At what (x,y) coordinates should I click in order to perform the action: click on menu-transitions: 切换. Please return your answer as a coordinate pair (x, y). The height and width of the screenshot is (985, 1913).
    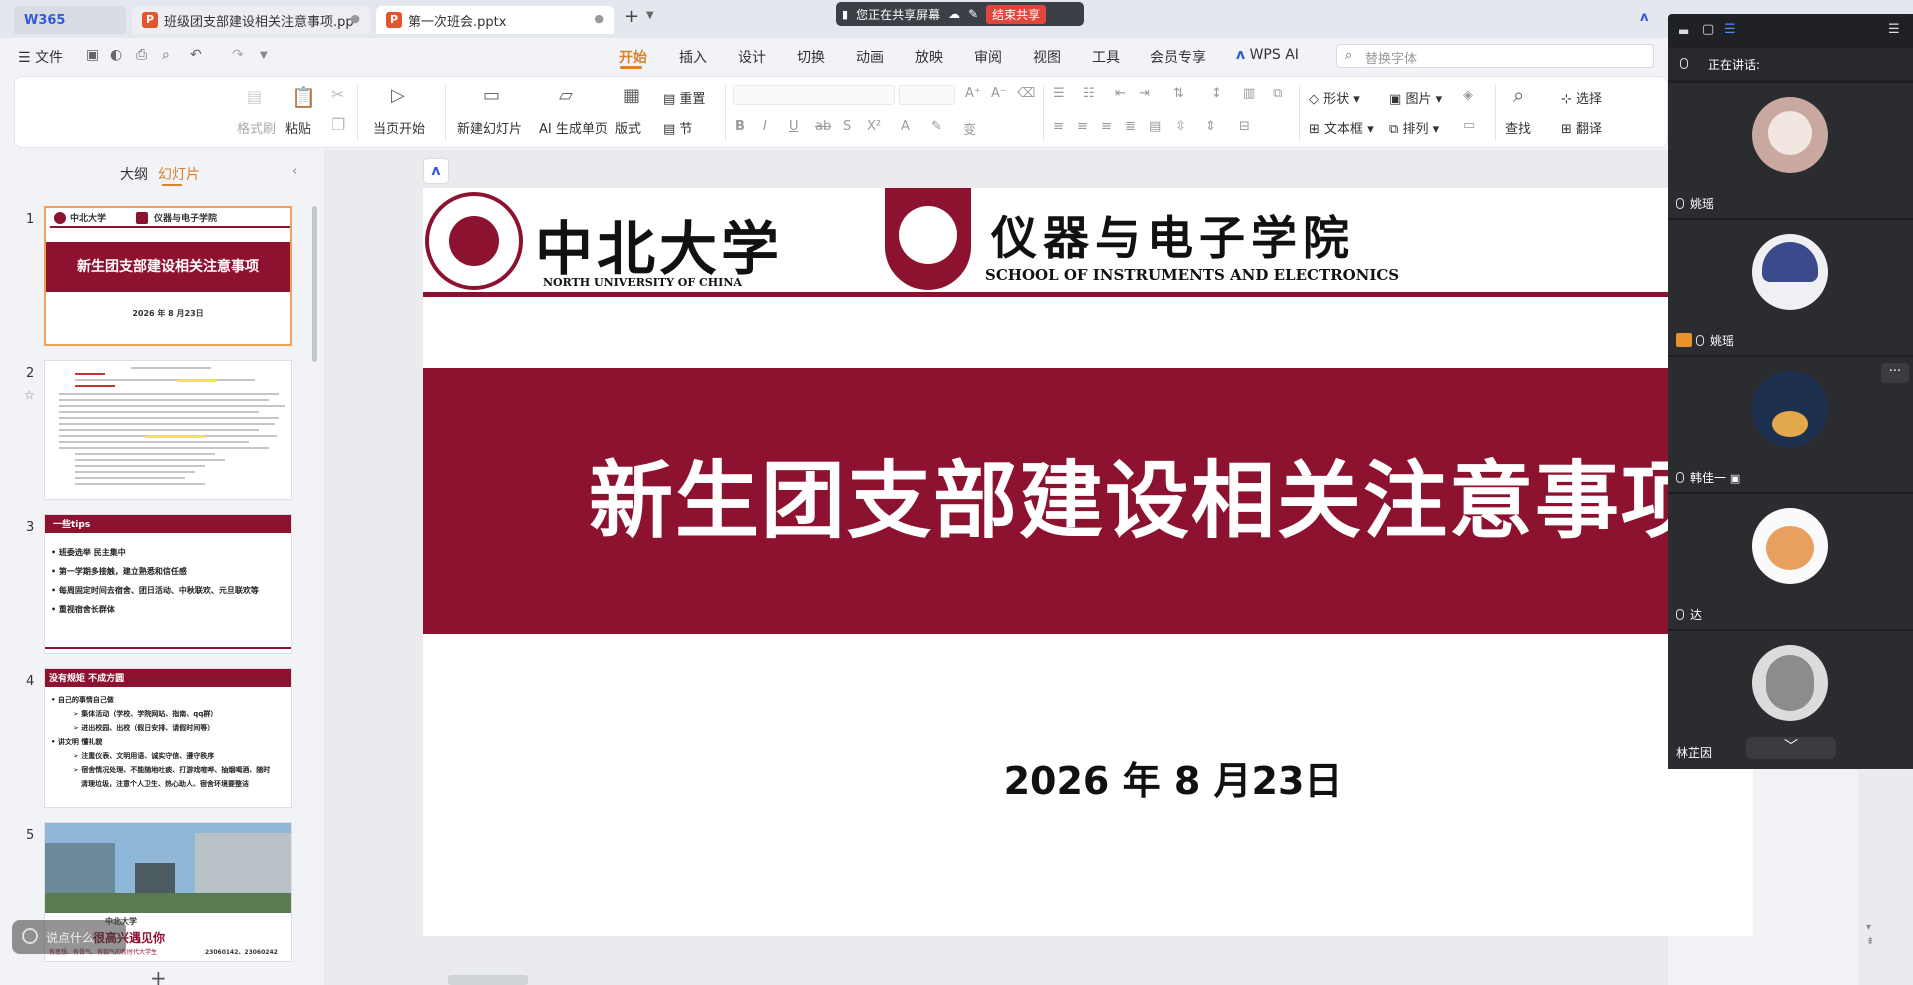
    Looking at the image, I should click on (811, 57).